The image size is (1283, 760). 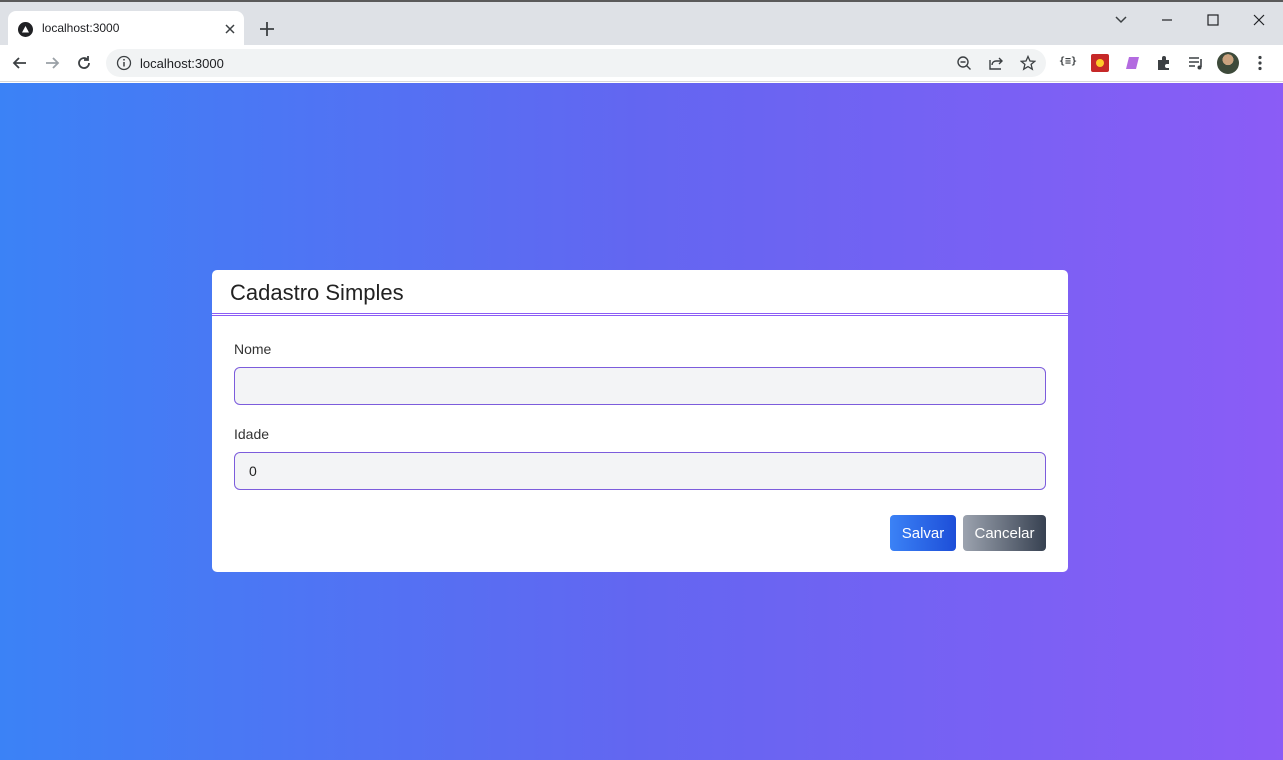 What do you see at coordinates (1196, 63) in the screenshot?
I see `media-control-icon` at bounding box center [1196, 63].